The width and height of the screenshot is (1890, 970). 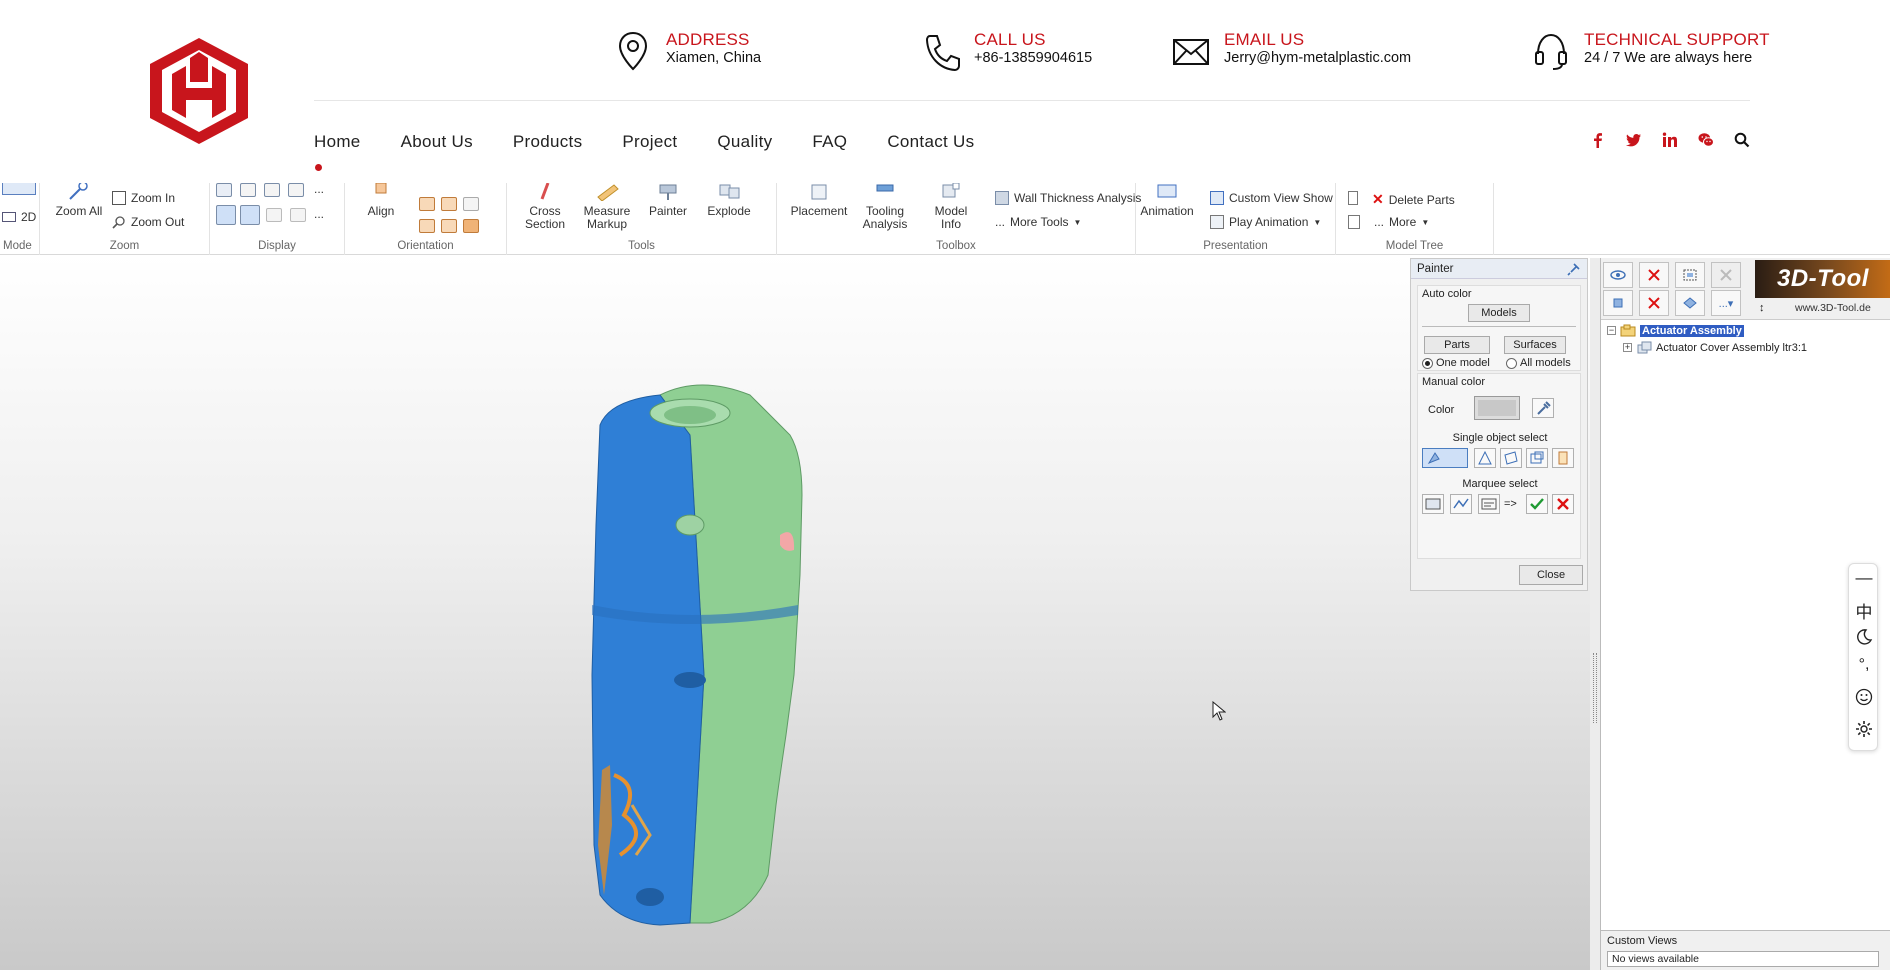 I want to click on orient-back-button, so click(x=449, y=204).